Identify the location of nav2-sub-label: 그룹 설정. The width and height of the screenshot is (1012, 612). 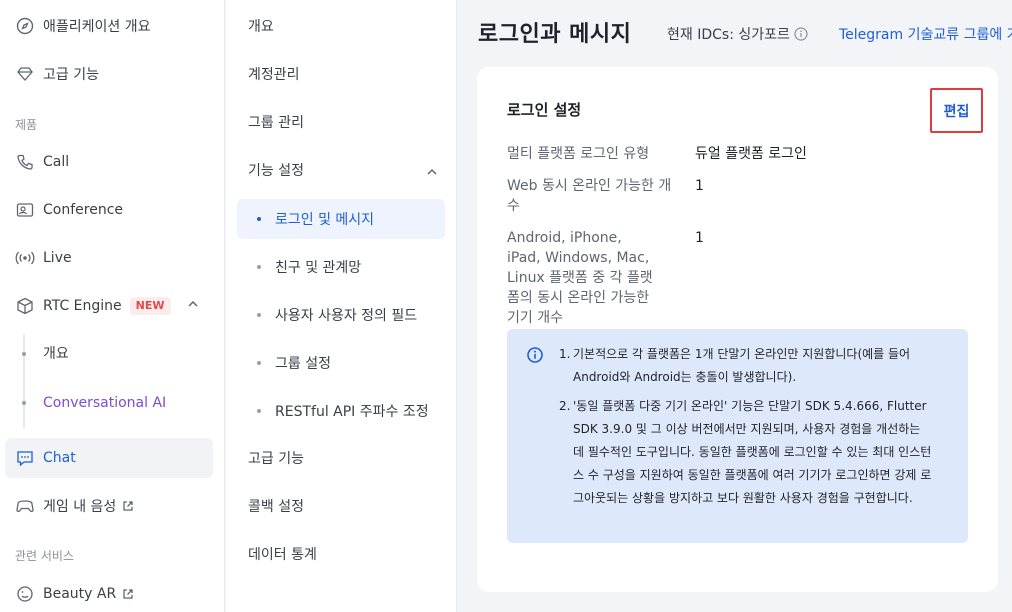
(303, 364).